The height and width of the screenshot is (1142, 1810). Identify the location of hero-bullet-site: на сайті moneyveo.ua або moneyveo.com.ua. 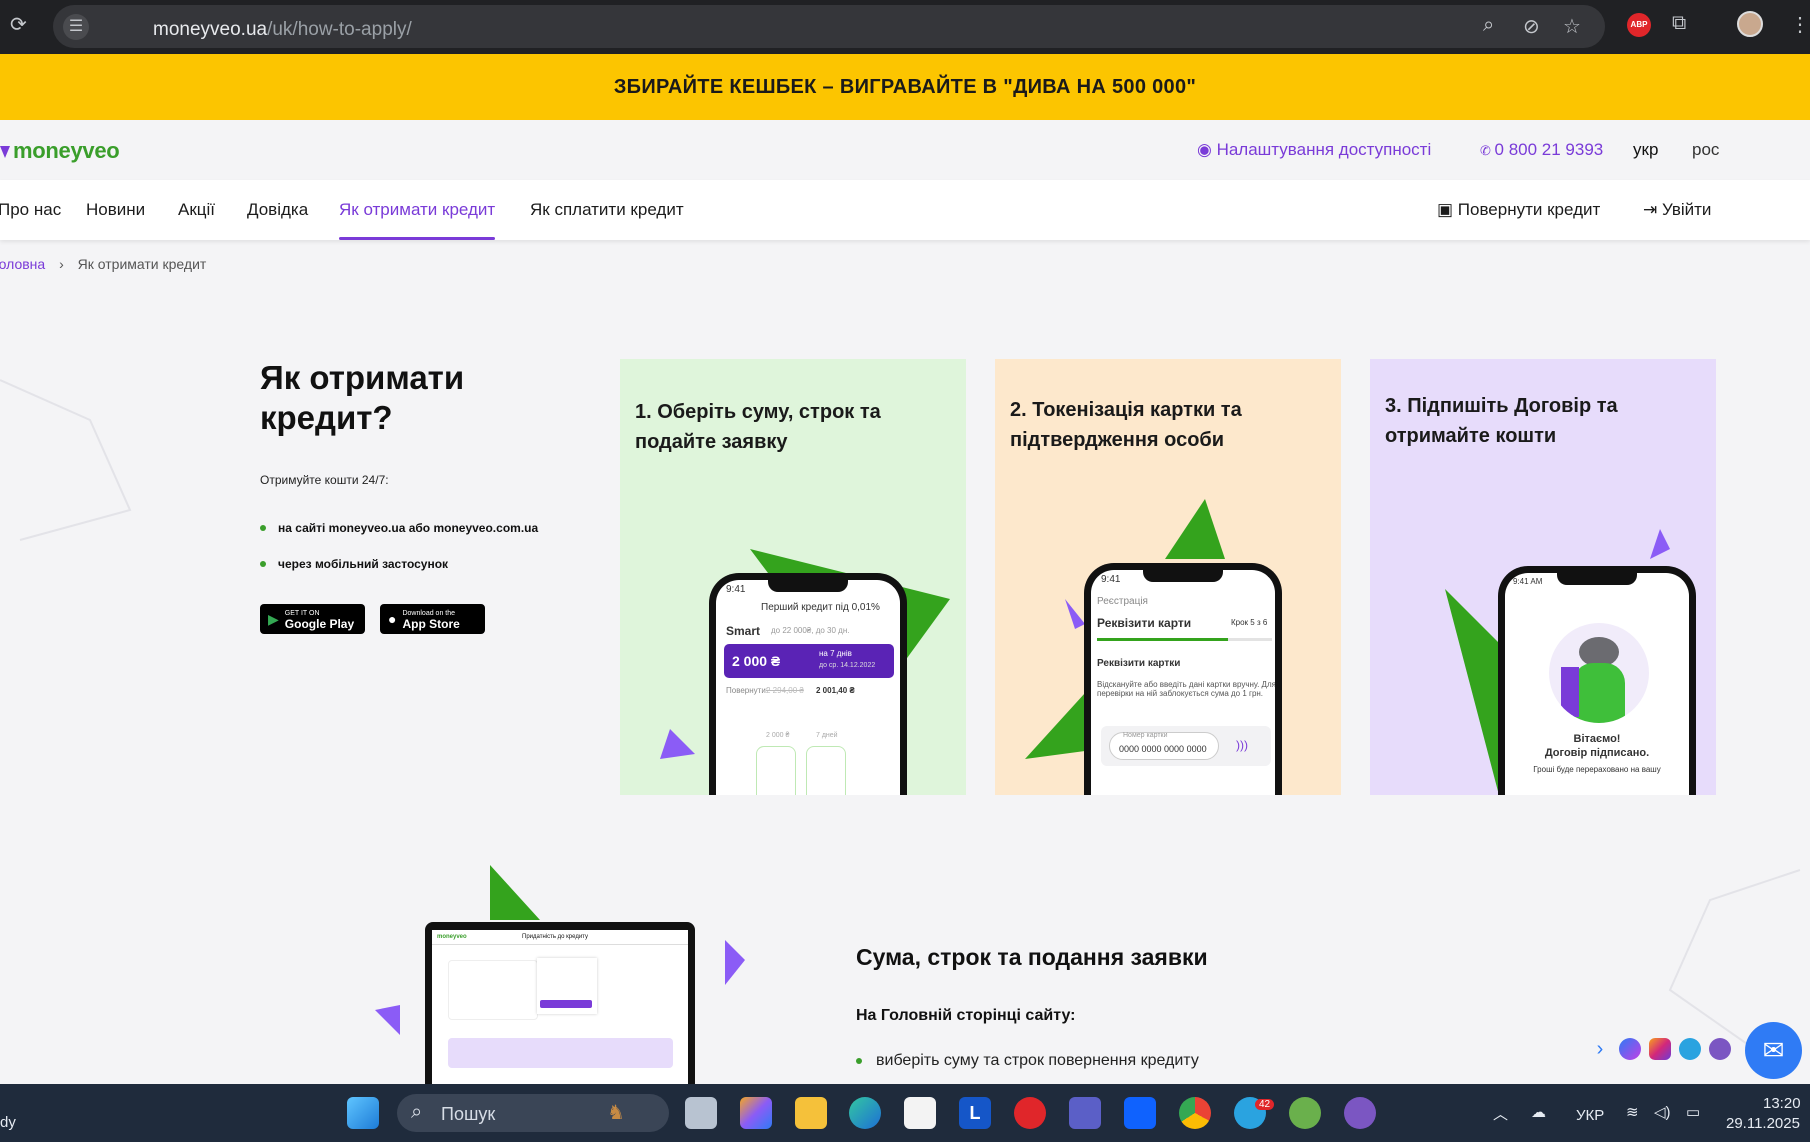
(399, 528).